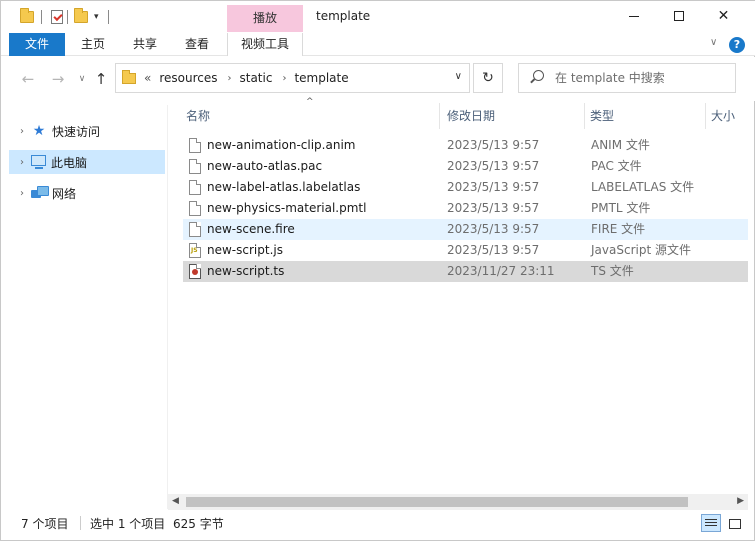  What do you see at coordinates (437, 502) in the screenshot?
I see `scrollbar-thumb` at bounding box center [437, 502].